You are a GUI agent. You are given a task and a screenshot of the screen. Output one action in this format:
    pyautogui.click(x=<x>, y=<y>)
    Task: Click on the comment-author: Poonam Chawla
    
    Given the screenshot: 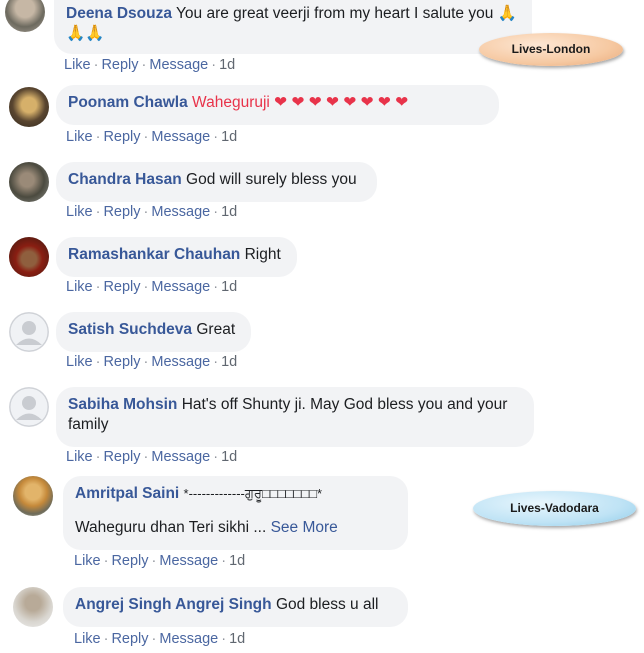 What is the action you would take?
    pyautogui.click(x=128, y=102)
    